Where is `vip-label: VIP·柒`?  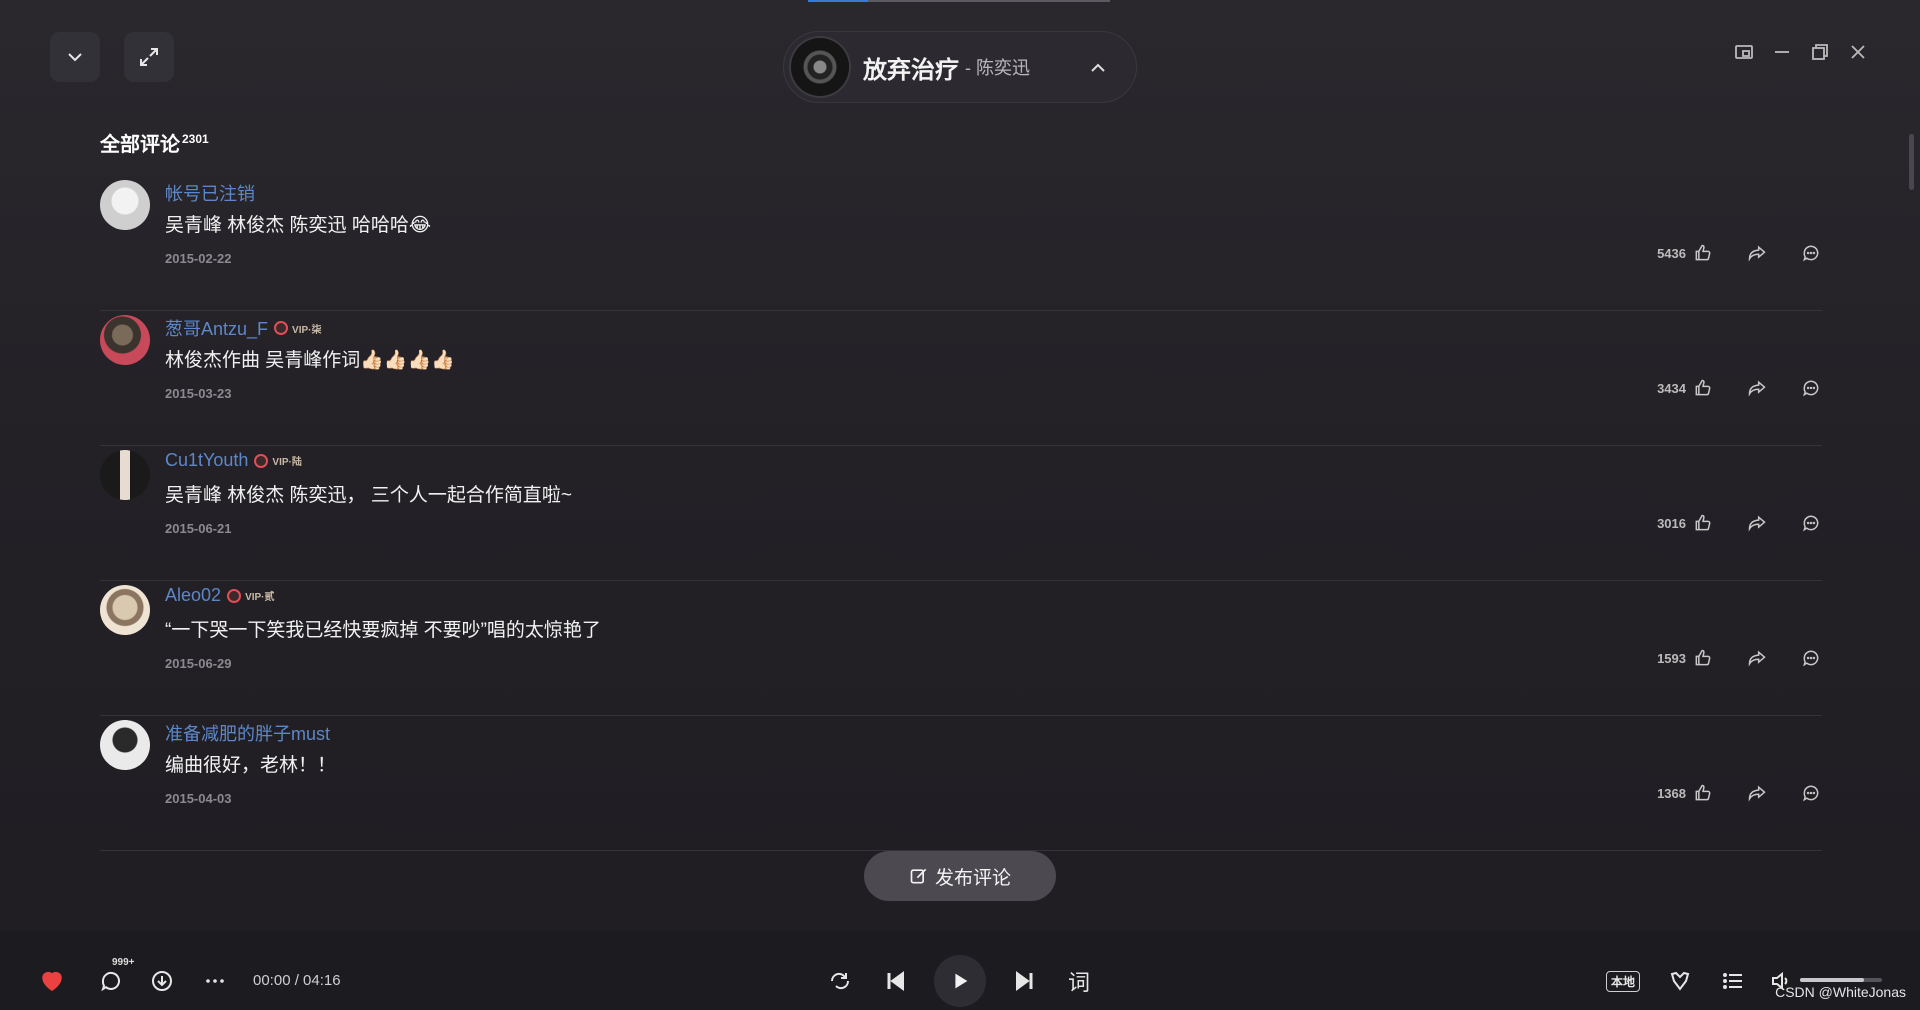
vip-label: VIP·柒 is located at coordinates (307, 330).